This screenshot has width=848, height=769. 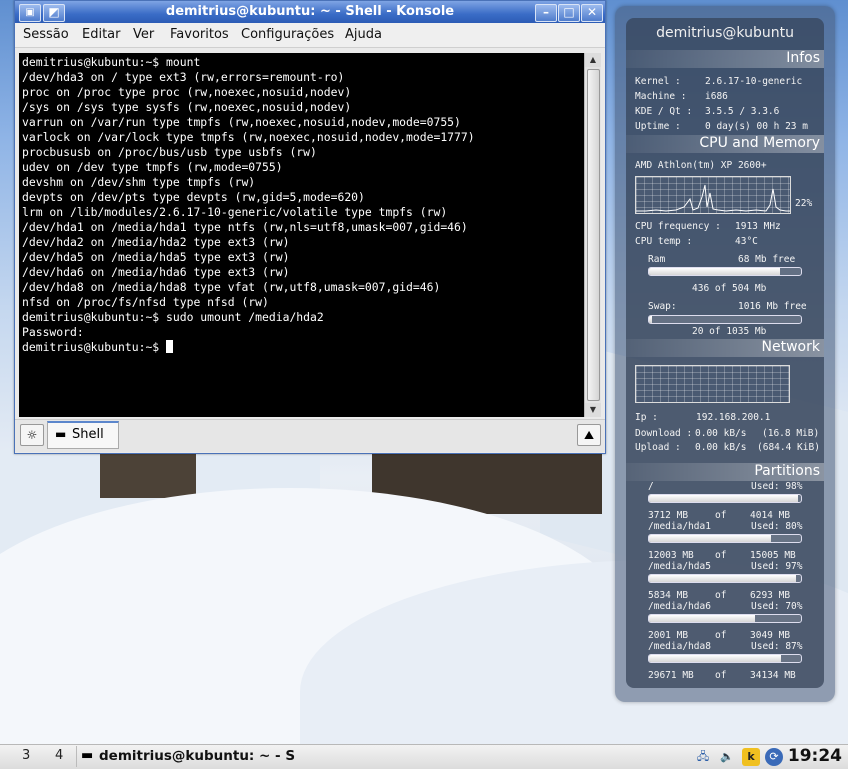 I want to click on cpu-temp: 43°C, so click(x=746, y=241).